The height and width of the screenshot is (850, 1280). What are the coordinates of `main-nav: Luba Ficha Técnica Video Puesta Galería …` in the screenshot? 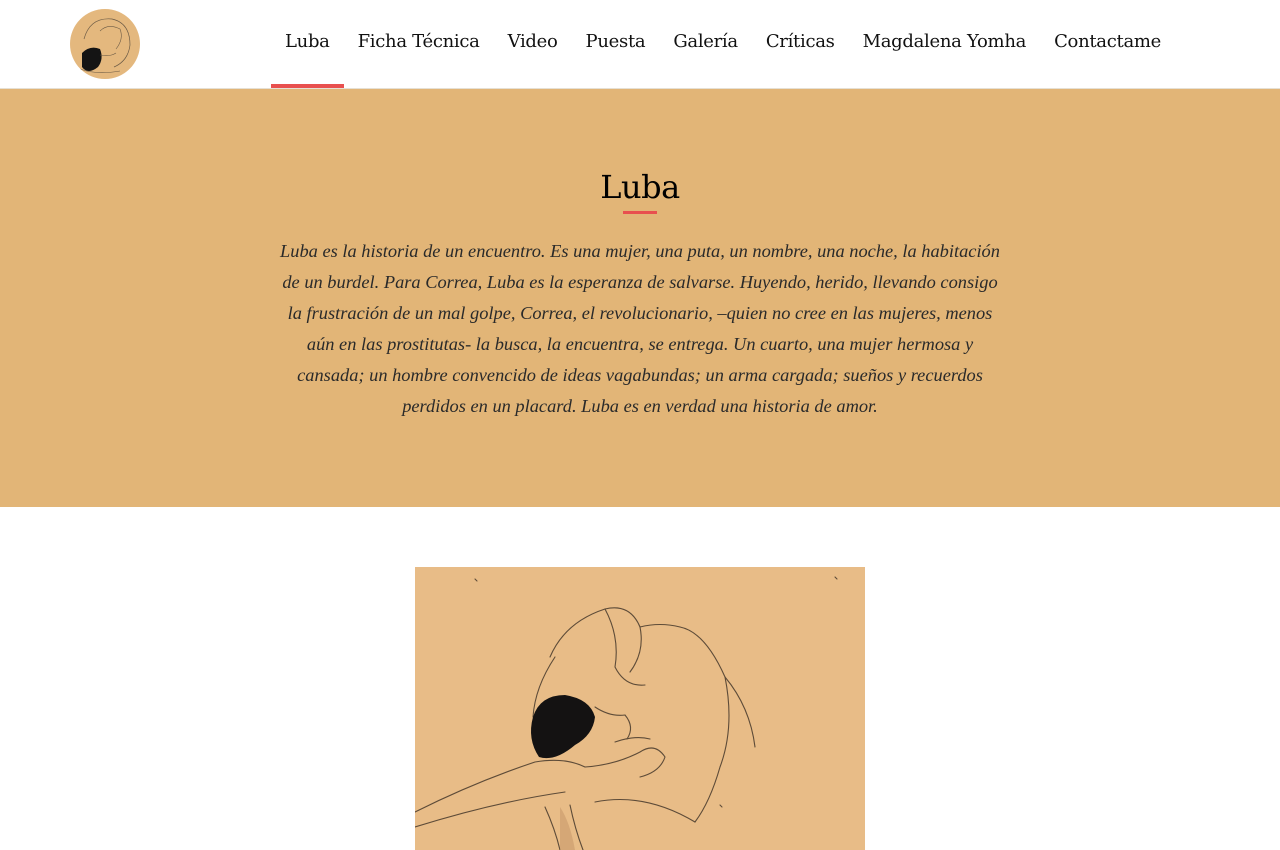 It's located at (723, 44).